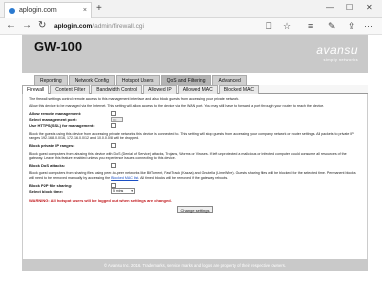  What do you see at coordinates (352, 26) in the screenshot?
I see `share-icon: ⇪` at bounding box center [352, 26].